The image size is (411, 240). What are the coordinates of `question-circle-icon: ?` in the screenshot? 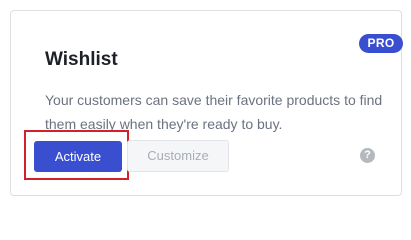 It's located at (367, 155).